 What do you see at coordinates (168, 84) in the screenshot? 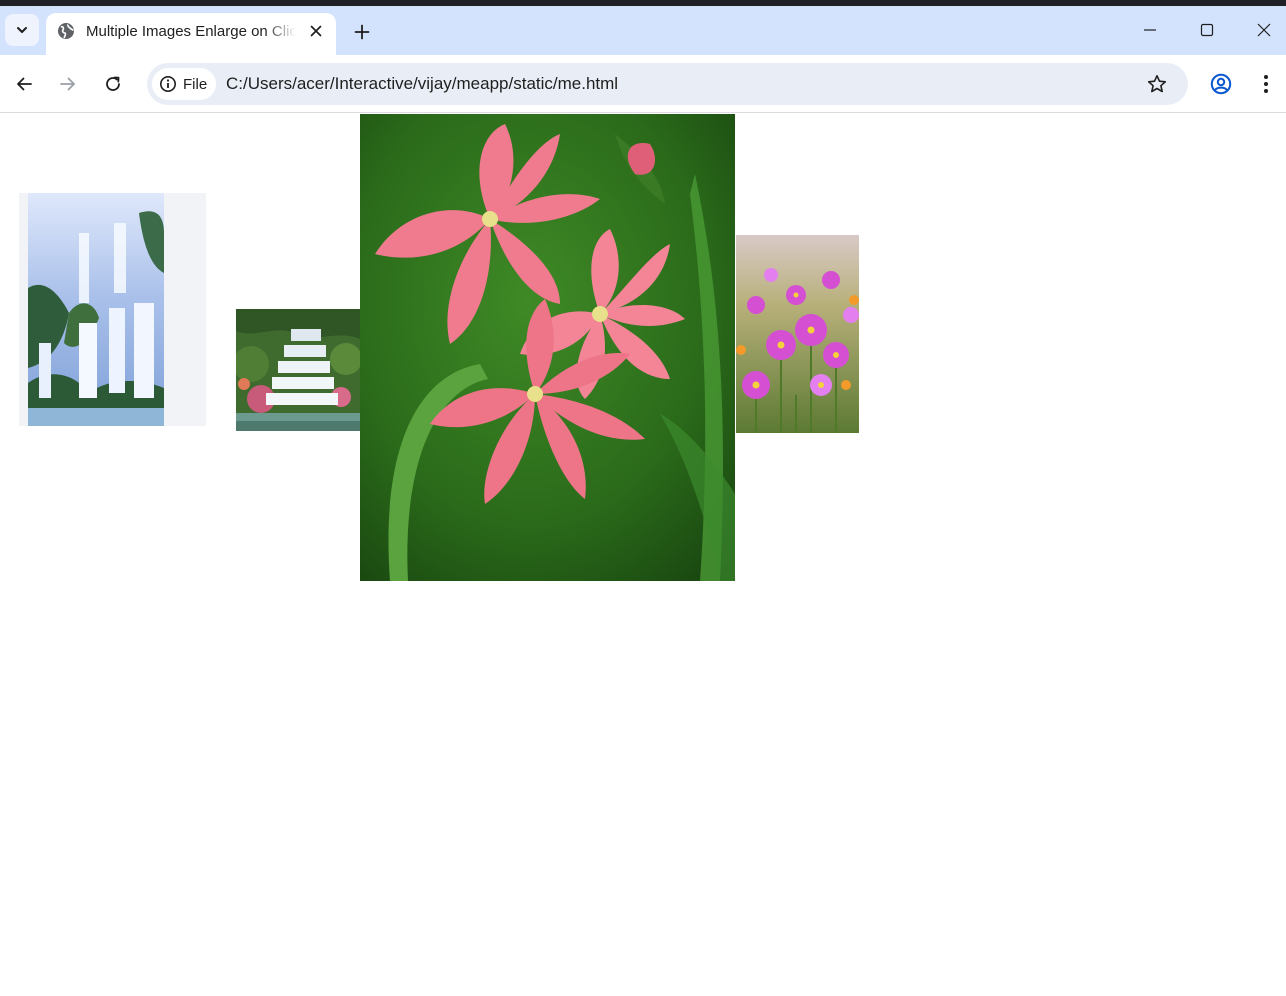
I see `info-icon` at bounding box center [168, 84].